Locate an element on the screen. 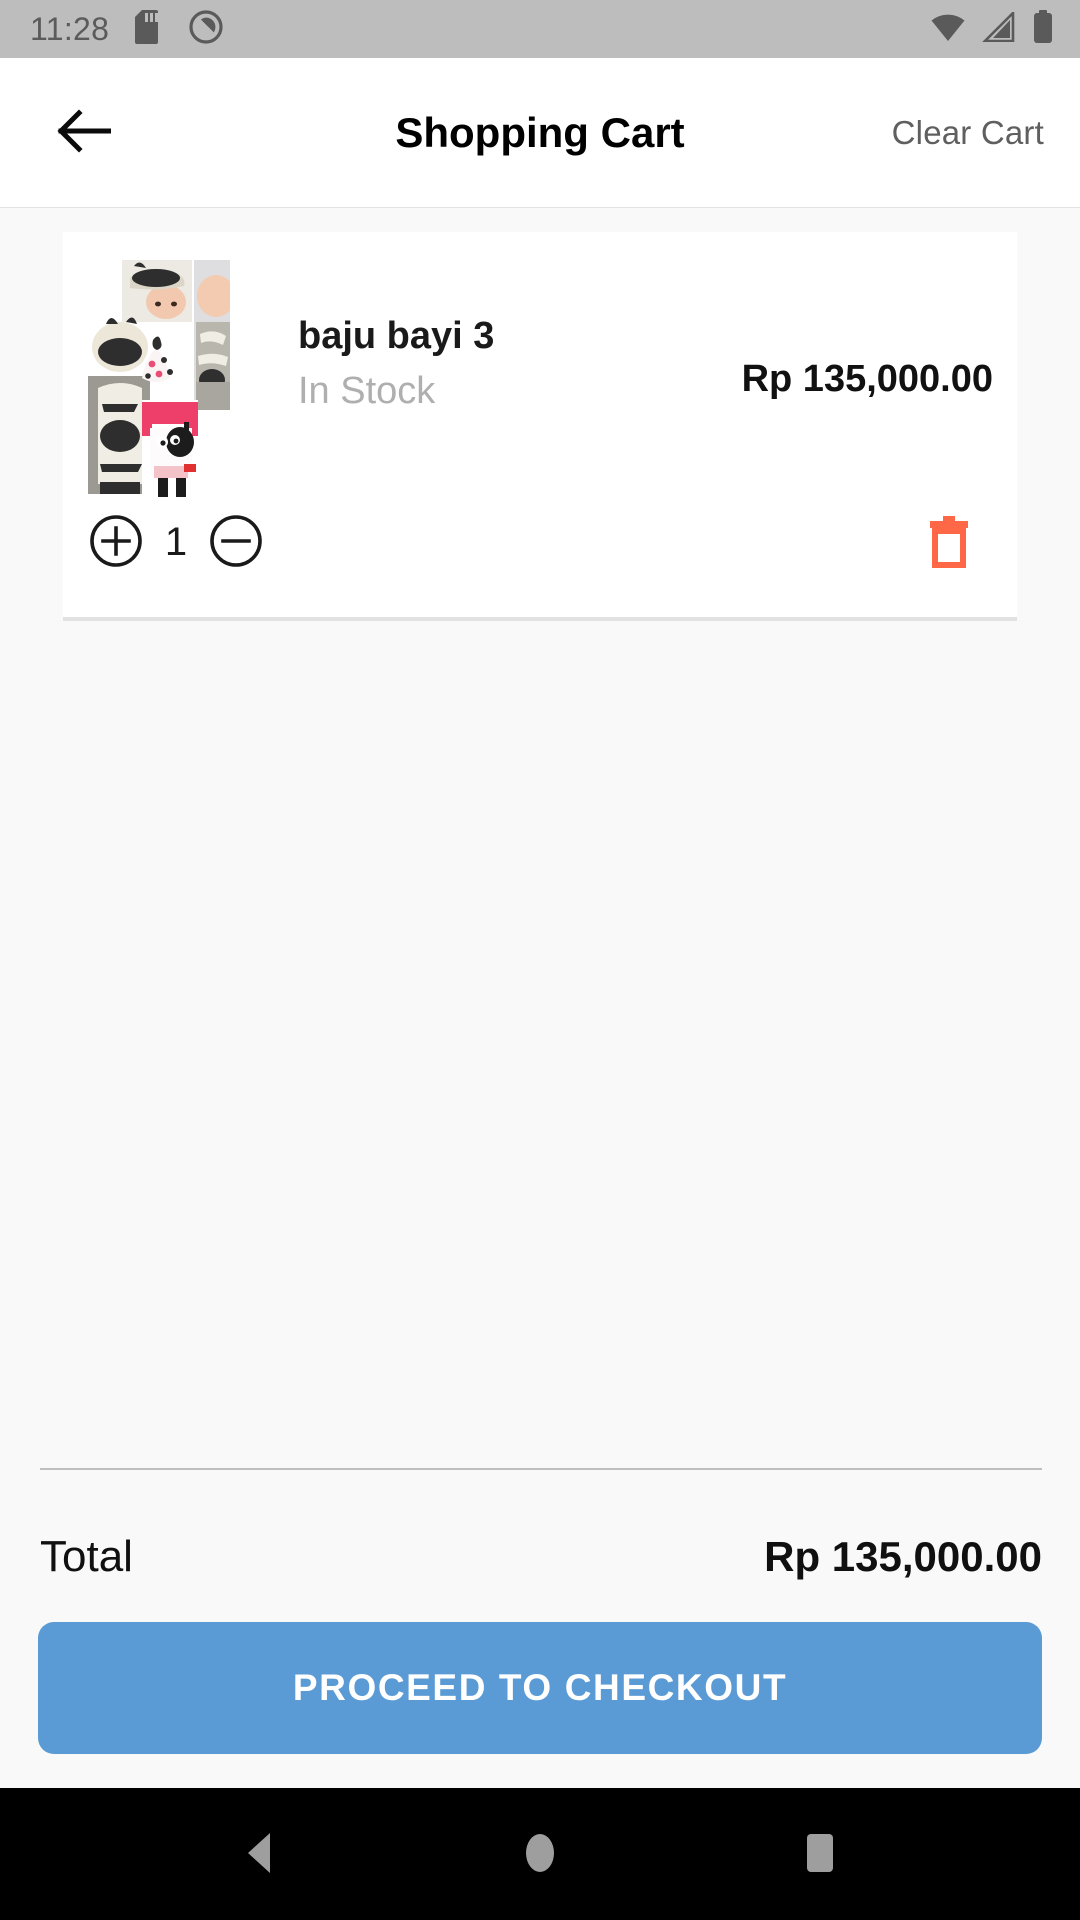 The height and width of the screenshot is (1920, 1080). nav-home-circle-icon is located at coordinates (540, 1854).